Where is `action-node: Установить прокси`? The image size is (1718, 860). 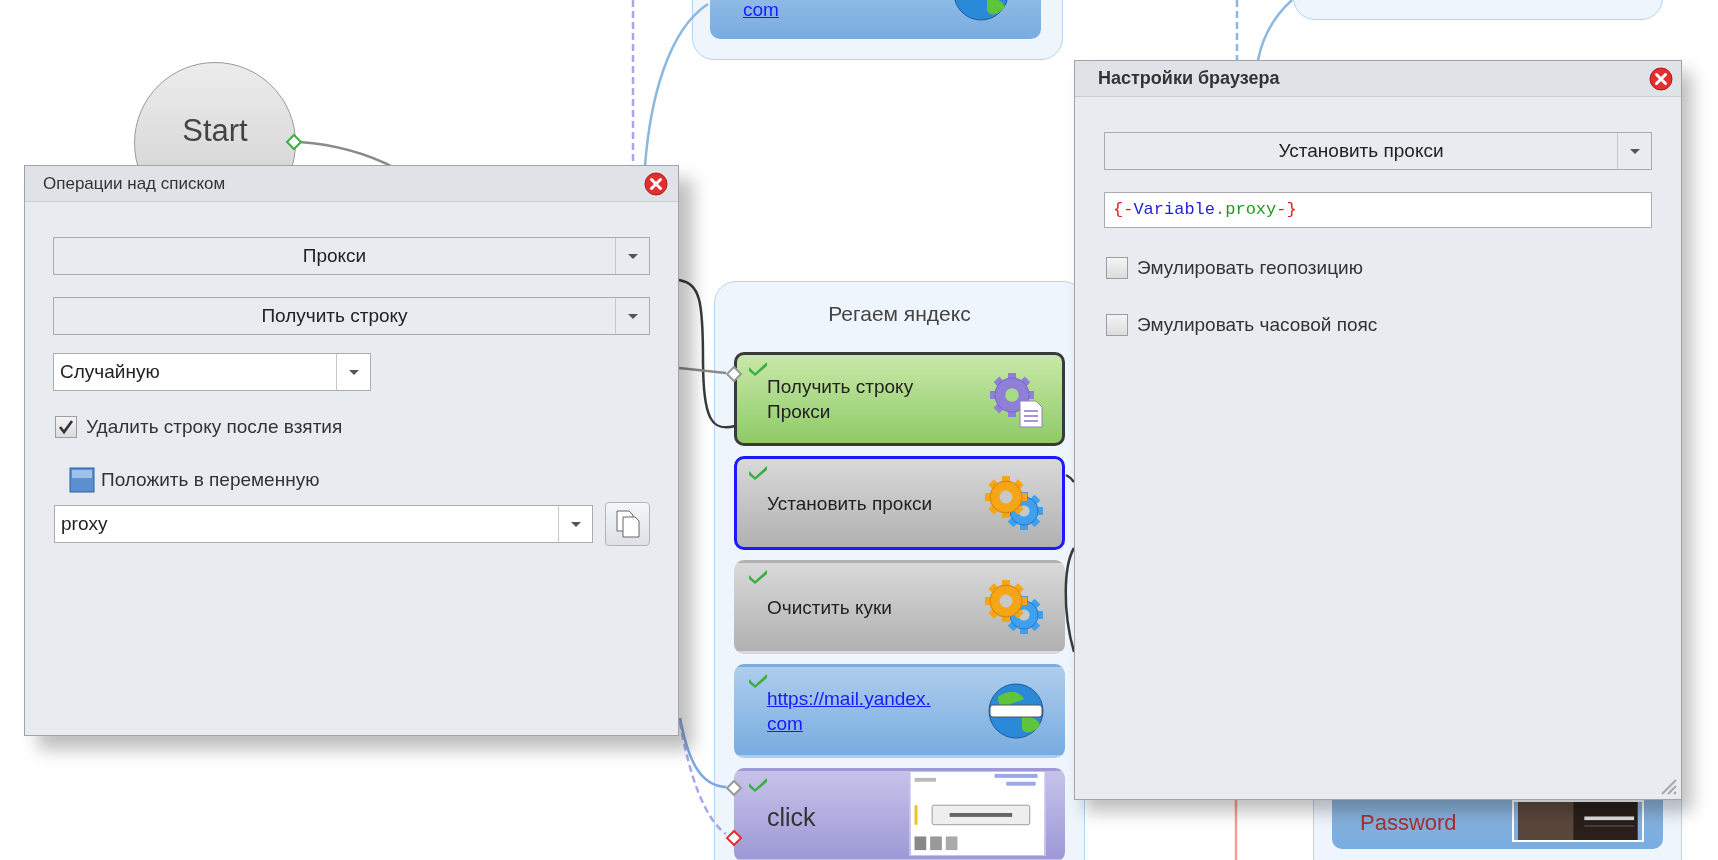
action-node: Установить прокси is located at coordinates (899, 503).